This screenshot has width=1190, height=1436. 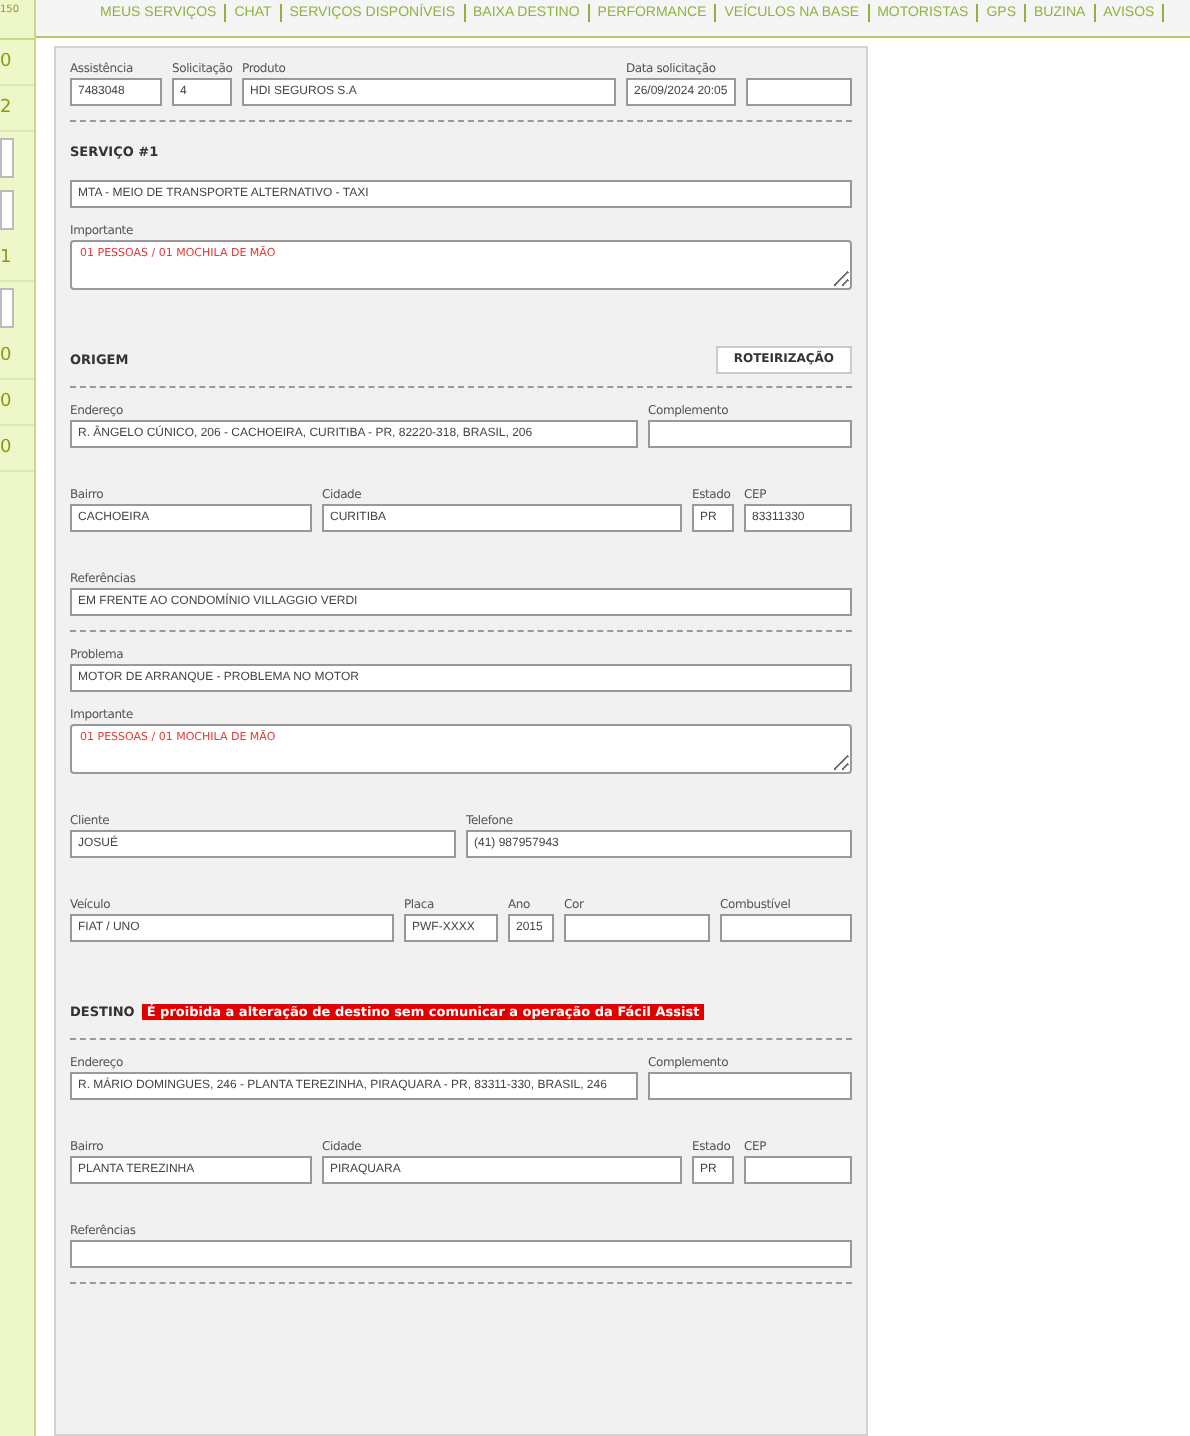 What do you see at coordinates (17, 259) in the screenshot?
I see `sidebar-count: 1` at bounding box center [17, 259].